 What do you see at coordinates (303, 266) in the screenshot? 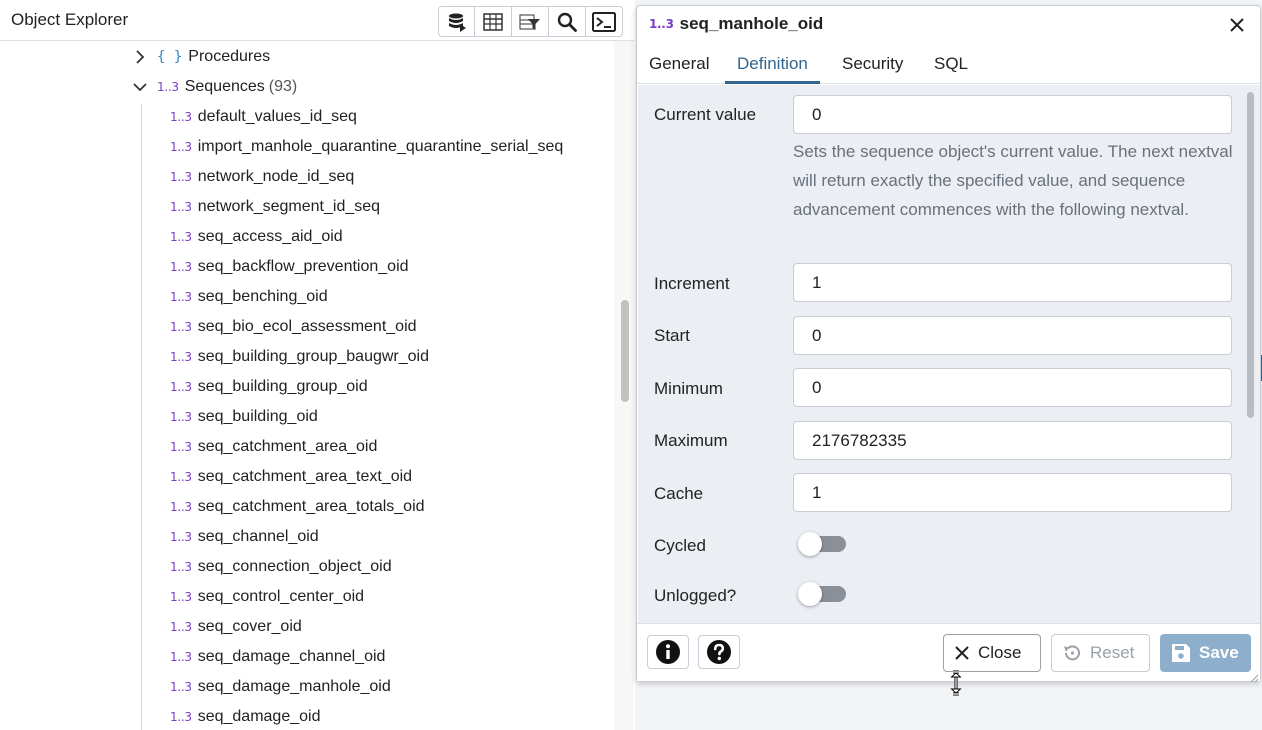
I see `sequence-item-label: seq_backflow_prevention_oid` at bounding box center [303, 266].